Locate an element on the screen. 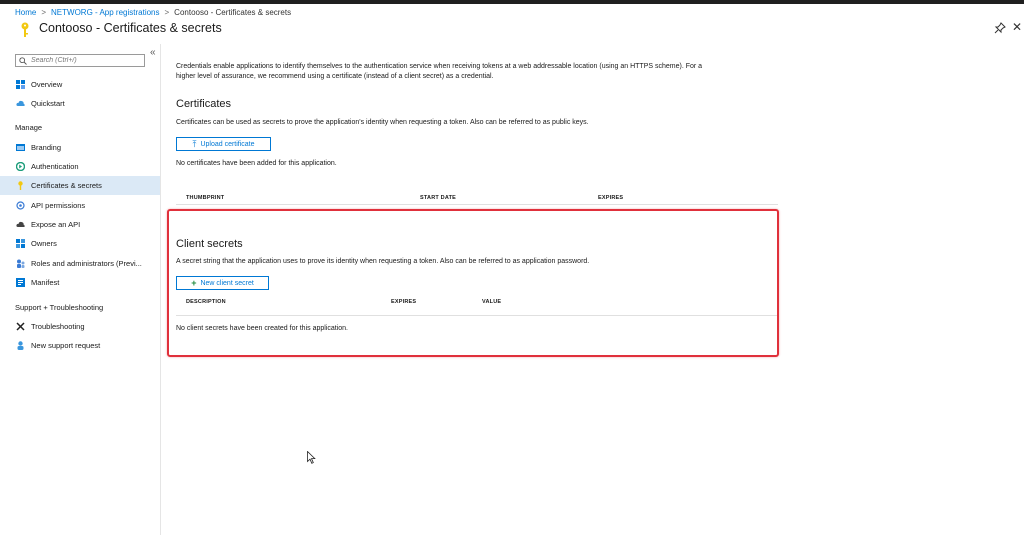  pin-icon is located at coordinates (1000, 28).